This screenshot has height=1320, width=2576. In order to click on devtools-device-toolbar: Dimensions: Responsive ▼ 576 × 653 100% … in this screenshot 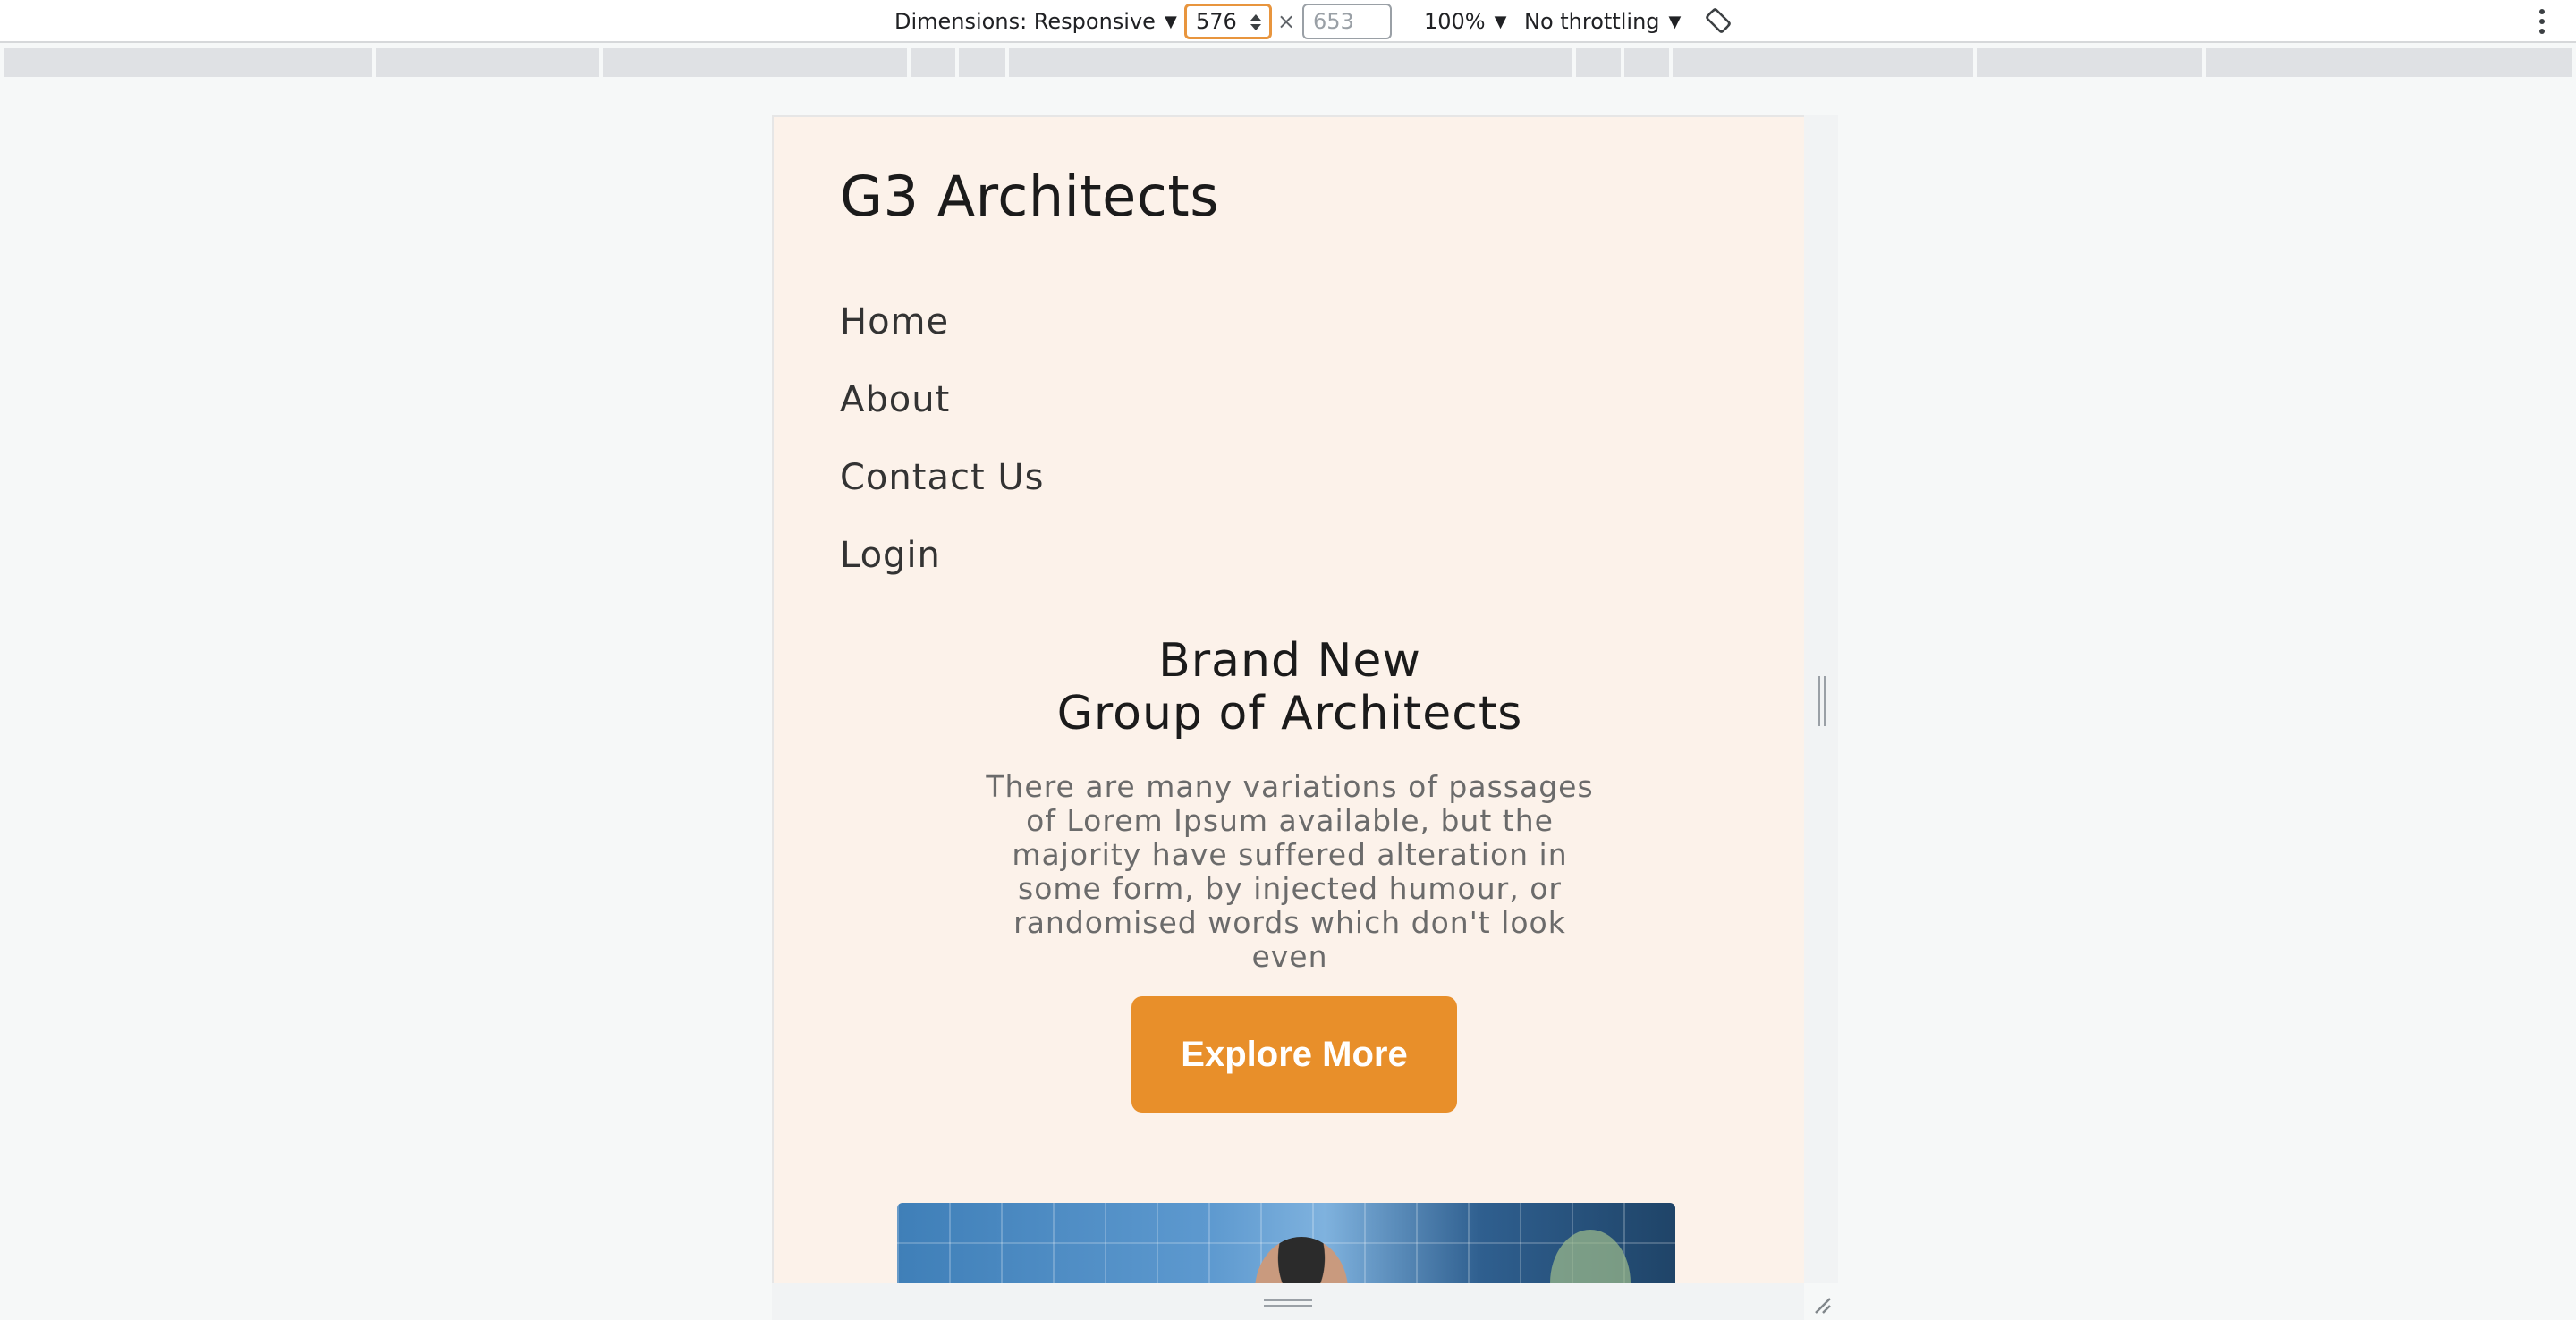, I will do `click(1288, 21)`.